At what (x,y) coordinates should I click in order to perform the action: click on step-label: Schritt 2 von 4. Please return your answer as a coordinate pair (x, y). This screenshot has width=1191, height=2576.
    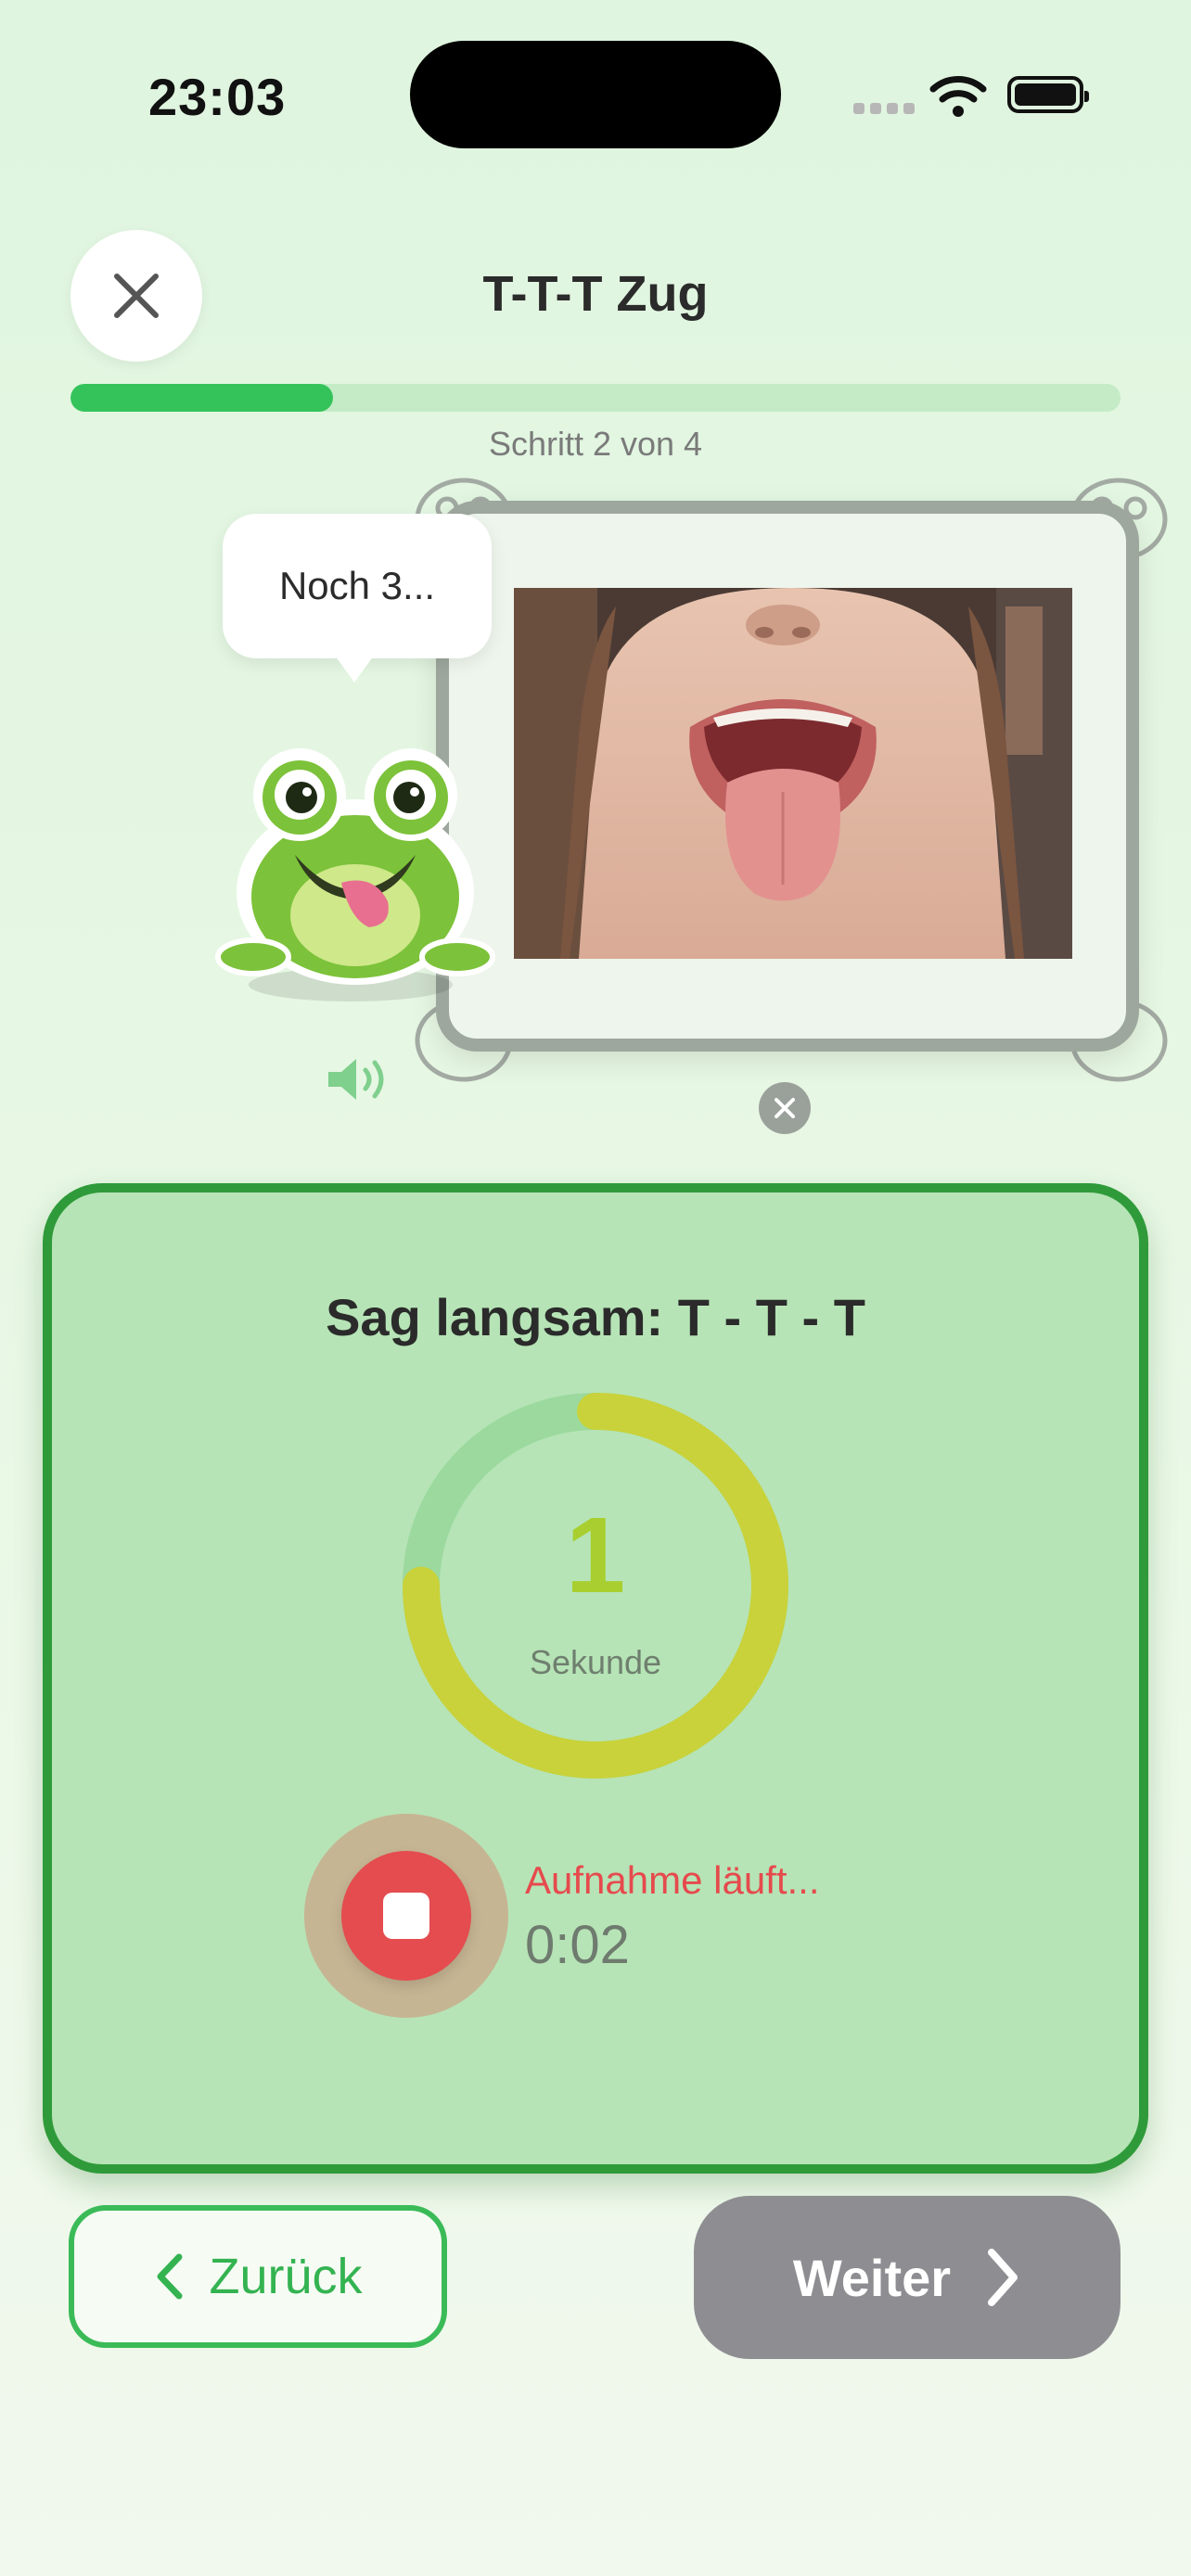
    Looking at the image, I should click on (595, 444).